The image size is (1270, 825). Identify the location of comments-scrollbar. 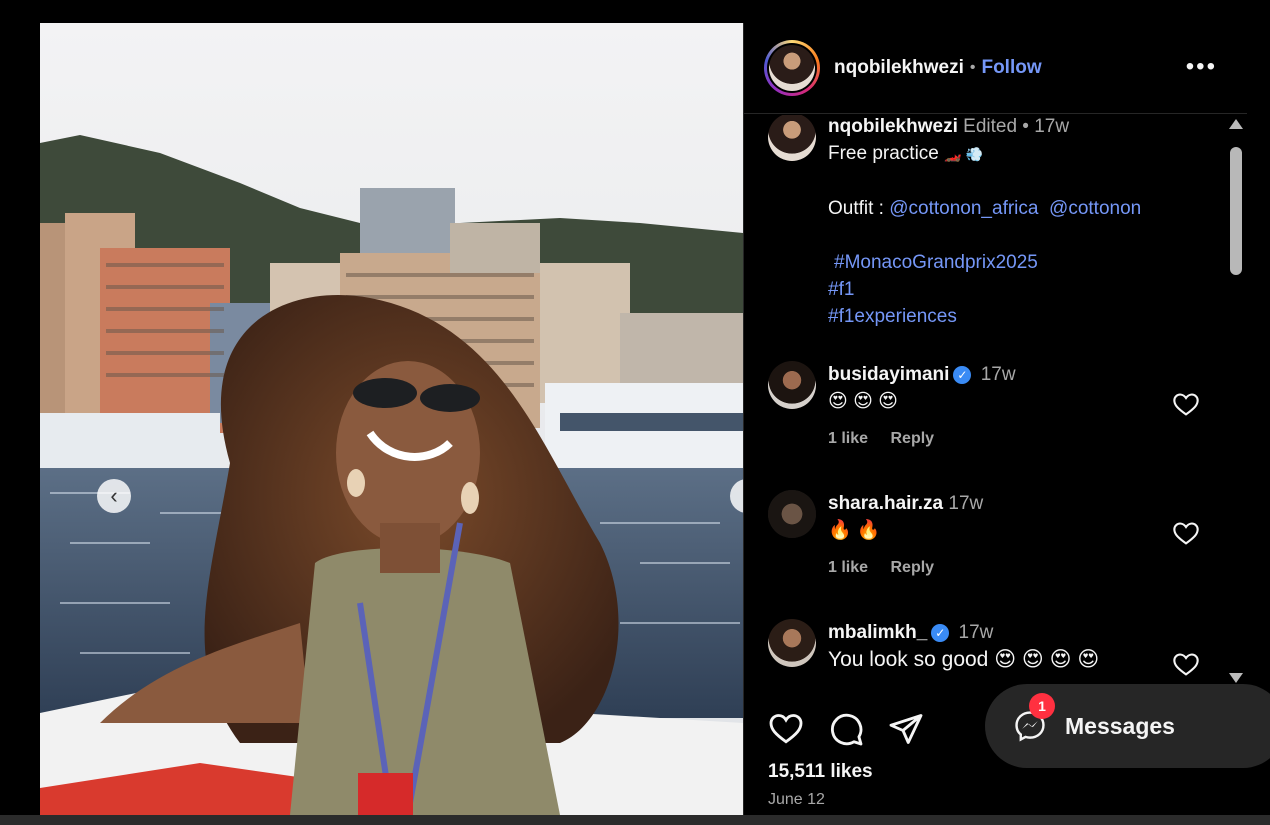
(1235, 401).